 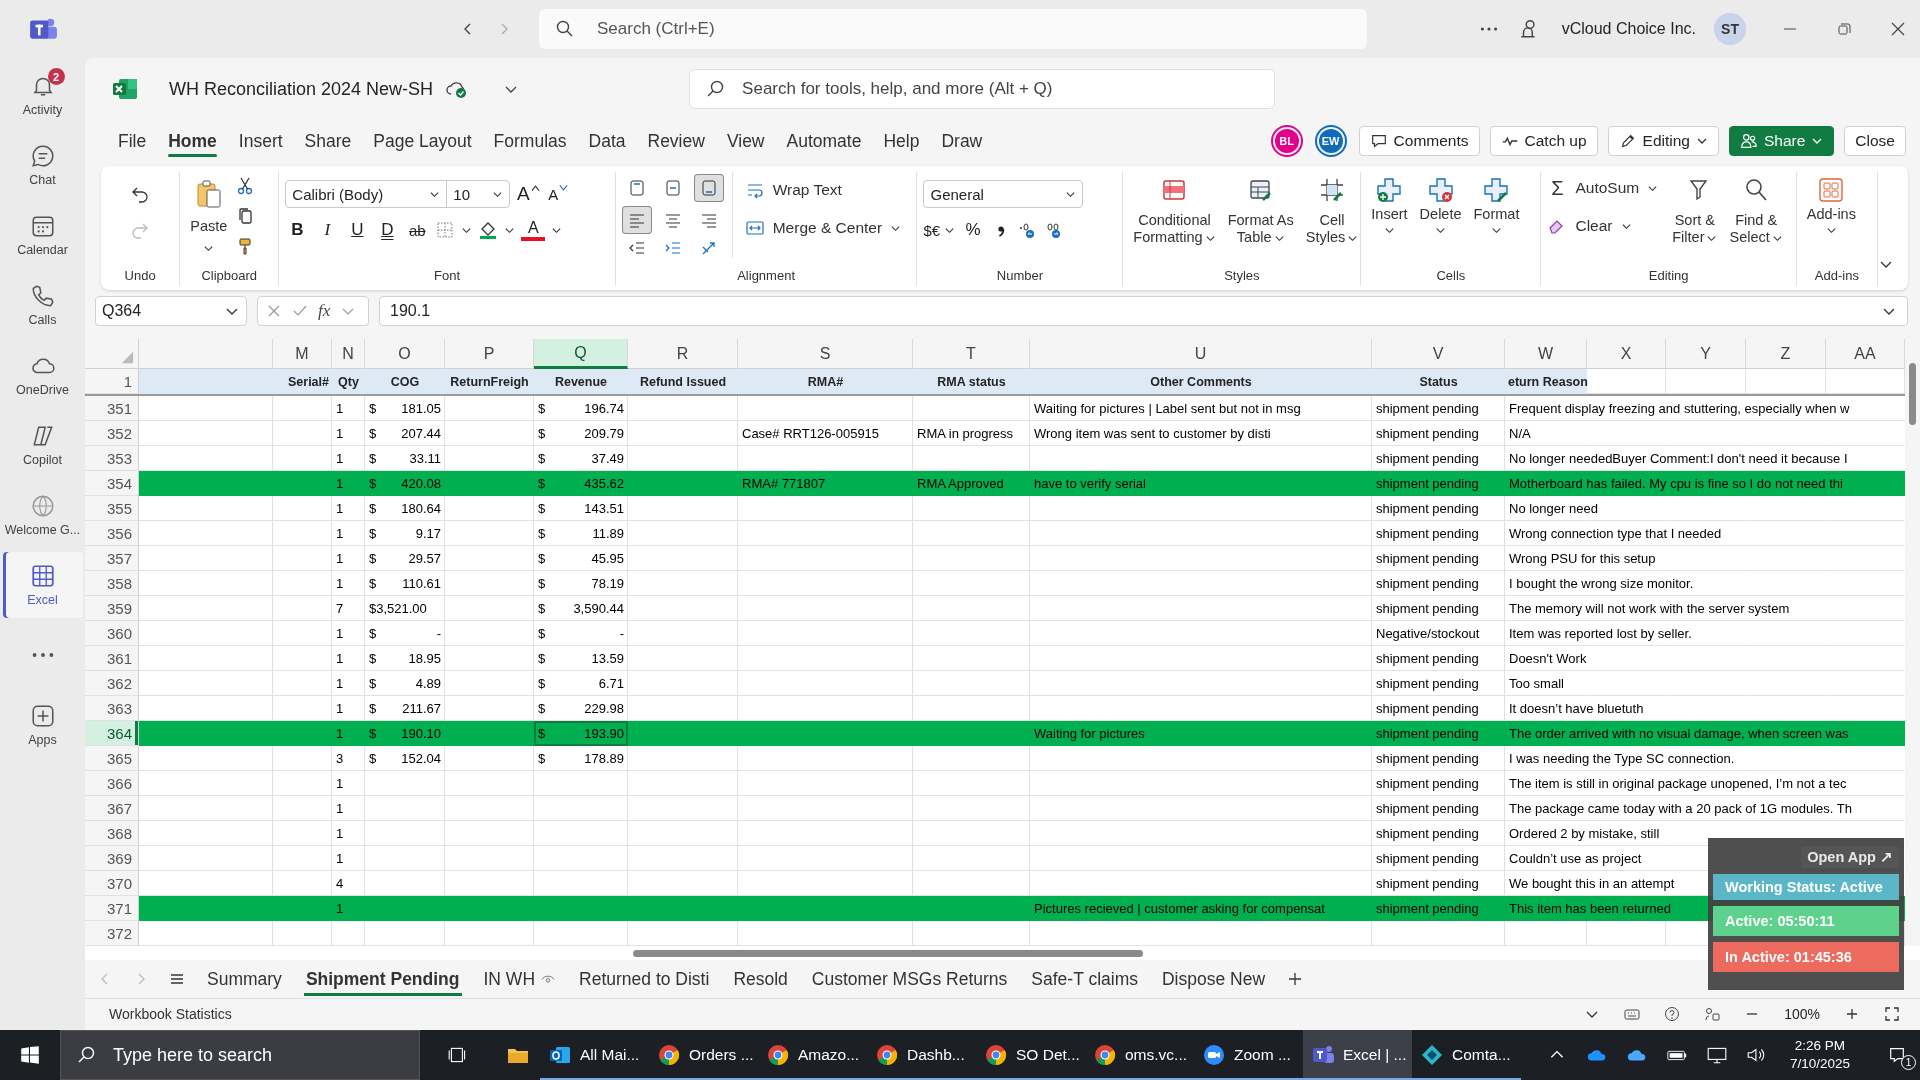 I want to click on workbook-statistics-label: Workbook Statistics, so click(x=170, y=1014).